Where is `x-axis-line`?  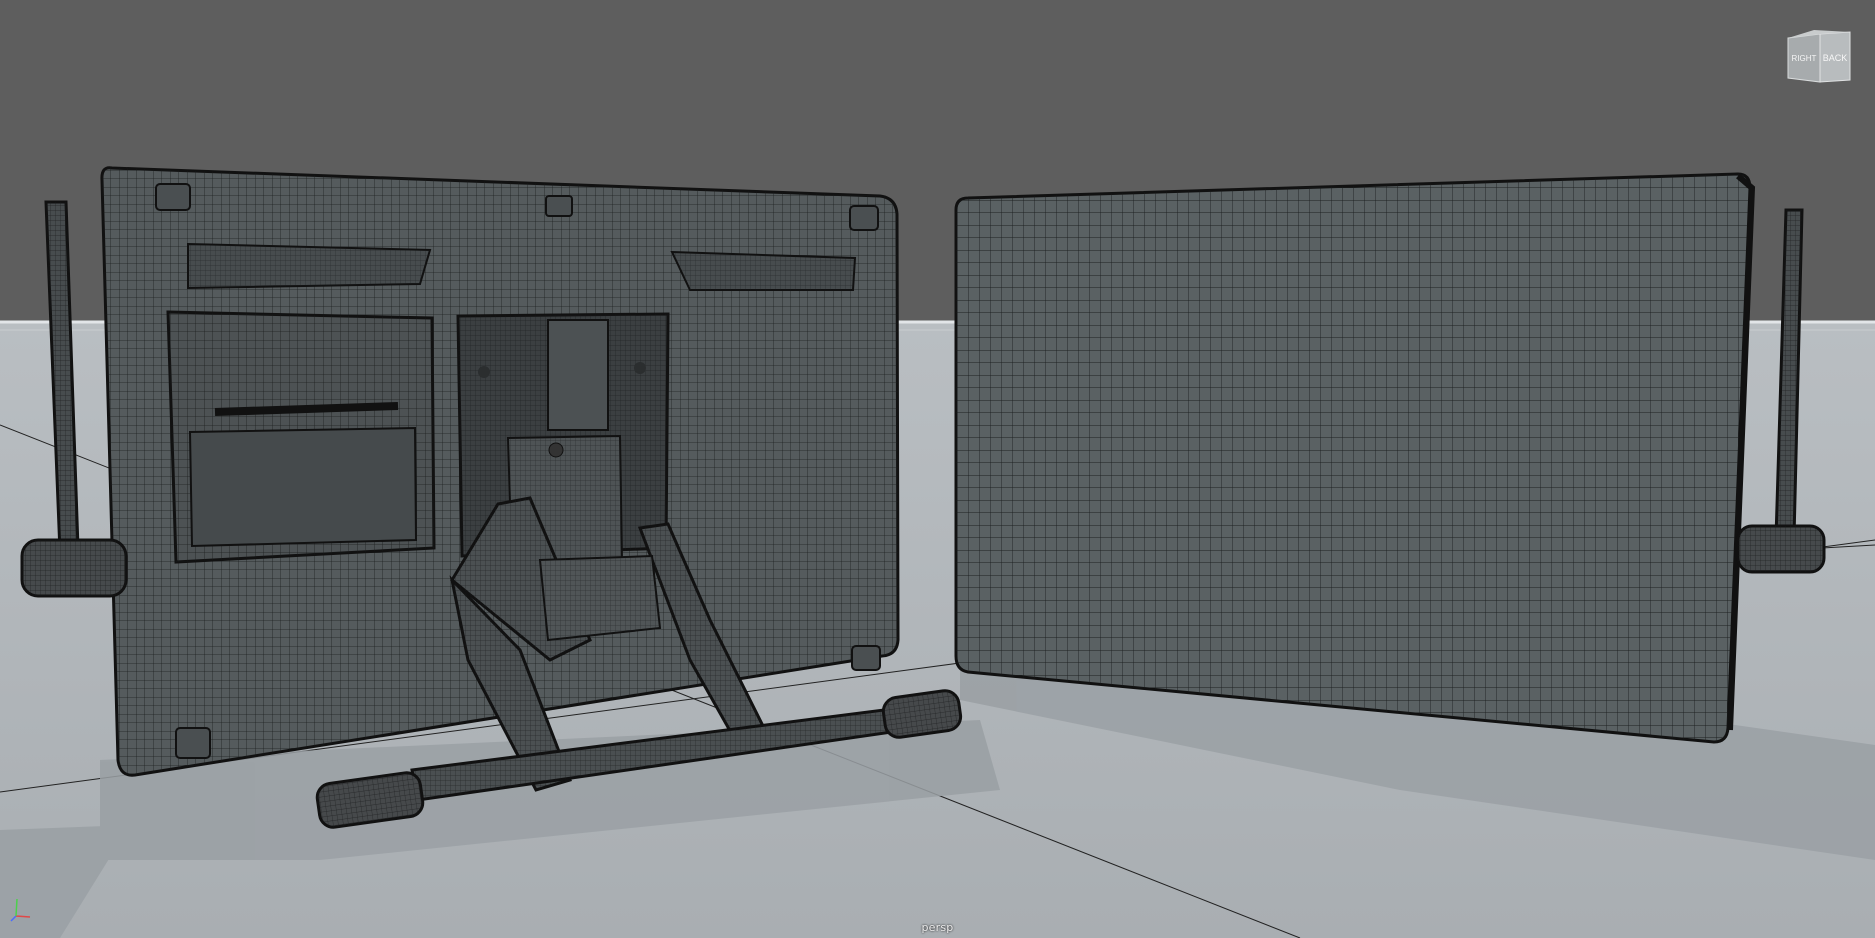
x-axis-line is located at coordinates (23, 916).